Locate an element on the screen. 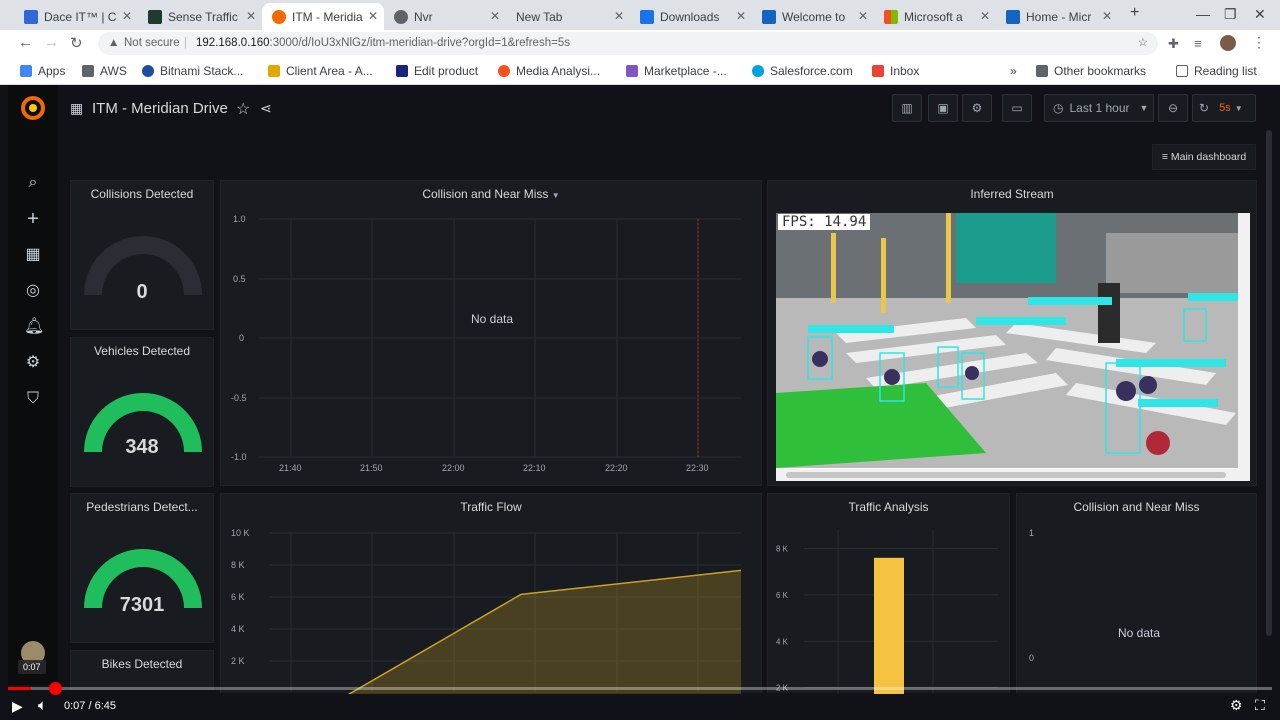 This screenshot has height=720, width=1280. grafana-sidemenu: ⌕ + ▦ ◎ 🔔︎ ⚙ ⛉ is located at coordinates (33, 385).